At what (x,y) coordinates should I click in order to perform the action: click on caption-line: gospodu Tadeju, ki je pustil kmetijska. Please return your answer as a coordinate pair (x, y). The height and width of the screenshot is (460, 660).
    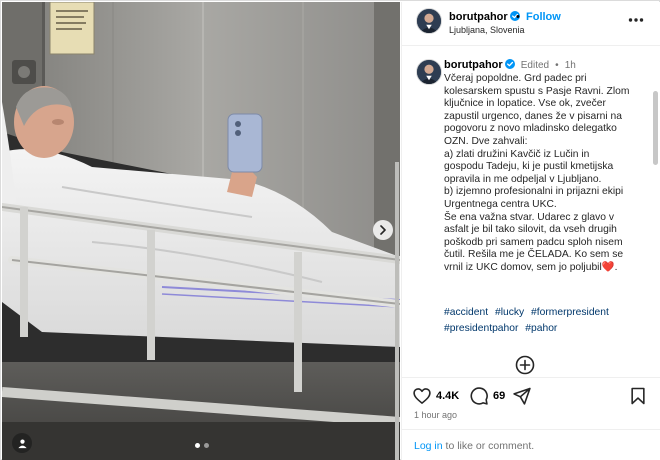
    Looking at the image, I should click on (529, 167).